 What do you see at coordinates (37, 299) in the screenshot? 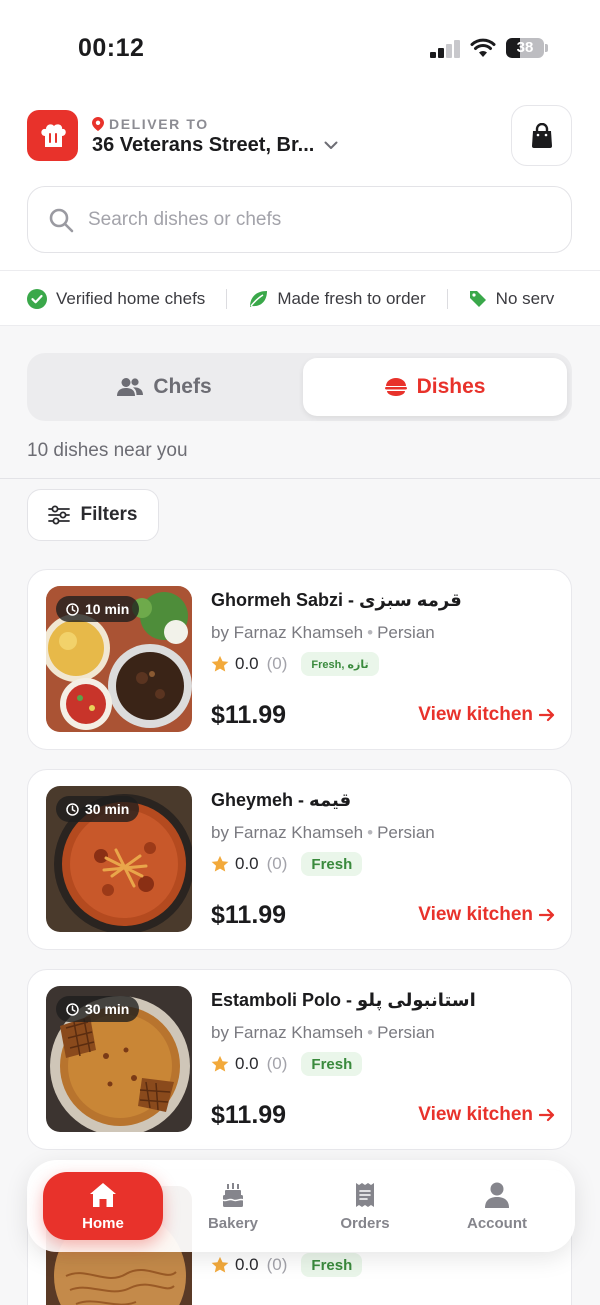
I see `check-circle-icon` at bounding box center [37, 299].